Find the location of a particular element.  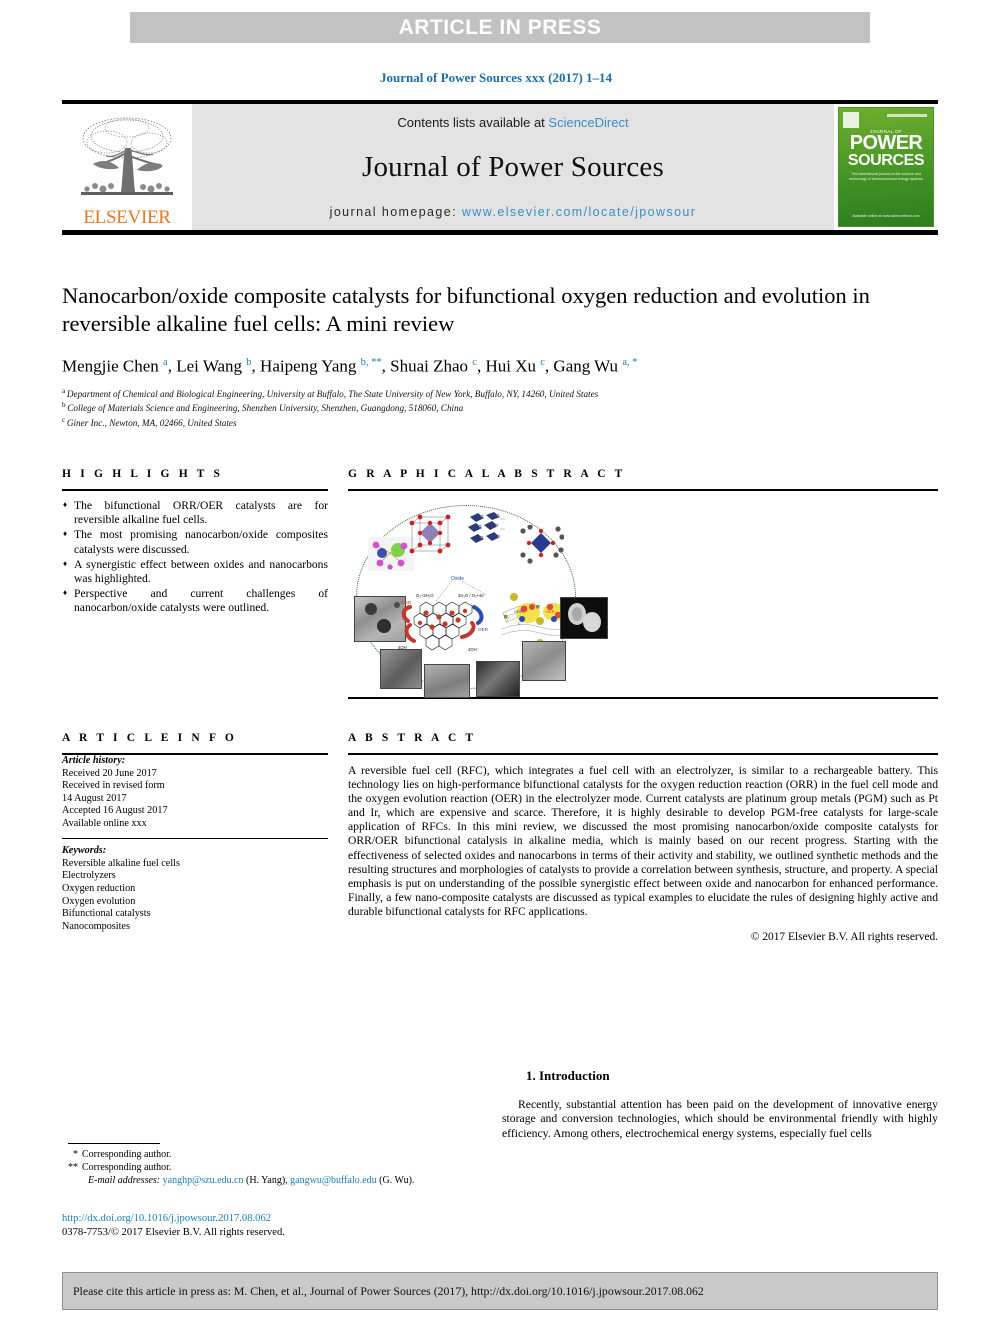

graphical-abstract-heading: G R A P H I C A L A B S T R A C T is located at coordinates (487, 474).